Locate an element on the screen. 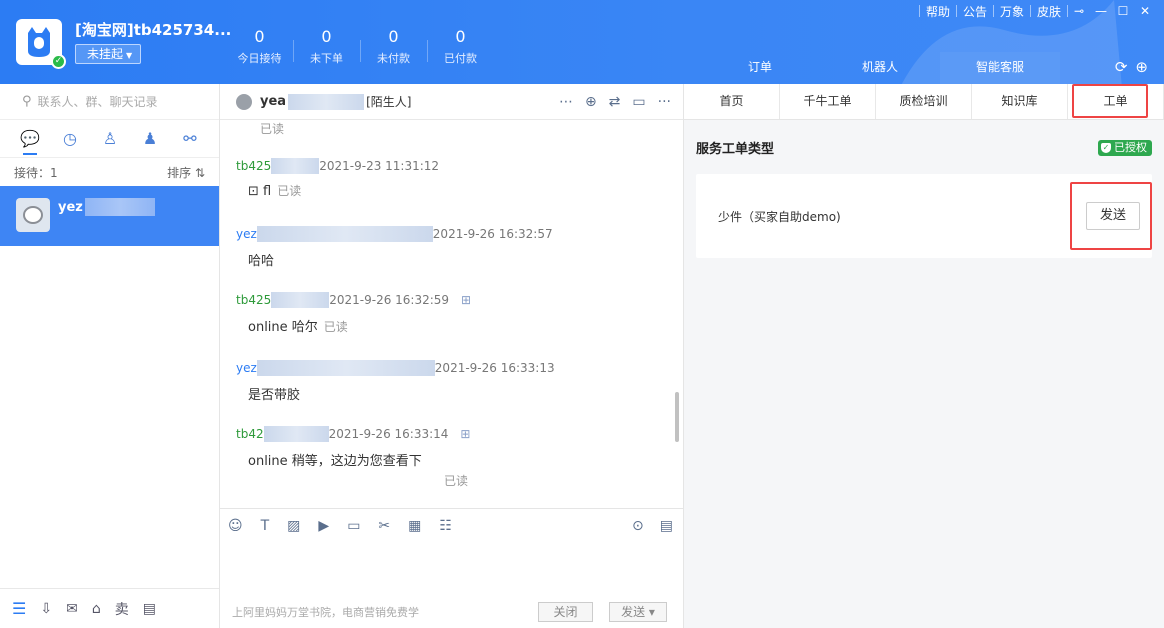 This screenshot has width=1164, height=628. conversation-item: yez is located at coordinates (109, 216).